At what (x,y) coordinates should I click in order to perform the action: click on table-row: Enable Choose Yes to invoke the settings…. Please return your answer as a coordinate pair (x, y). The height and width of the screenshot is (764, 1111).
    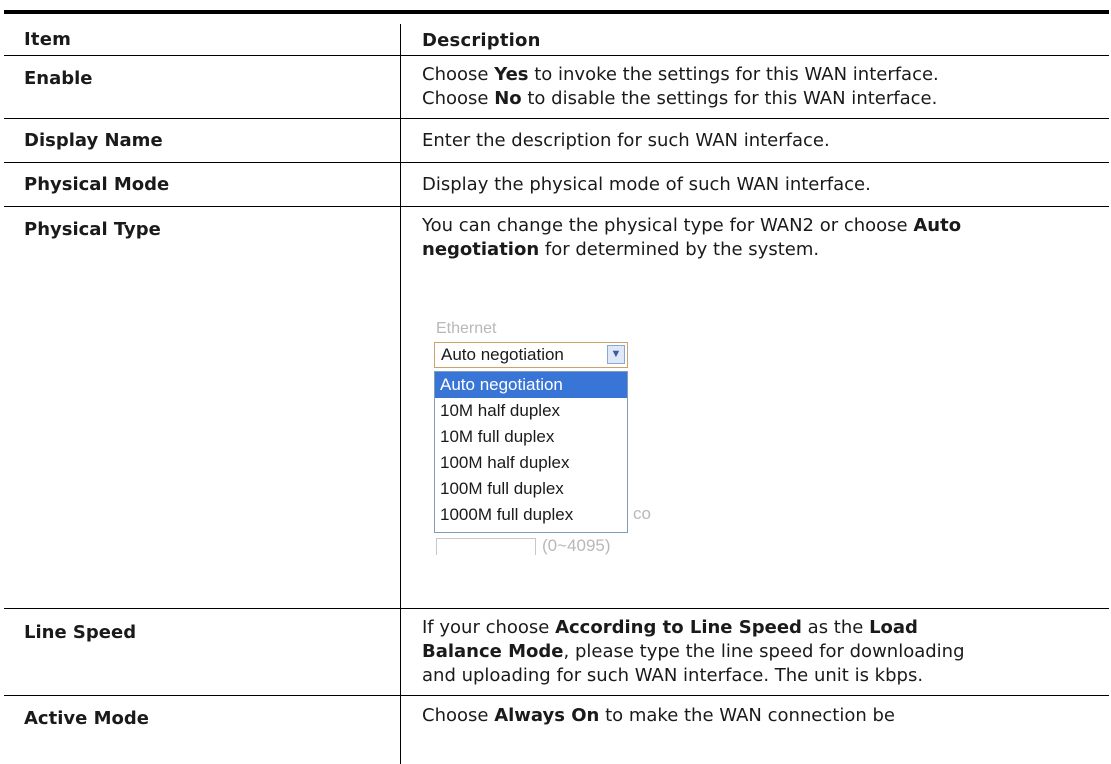
    Looking at the image, I should click on (556, 87).